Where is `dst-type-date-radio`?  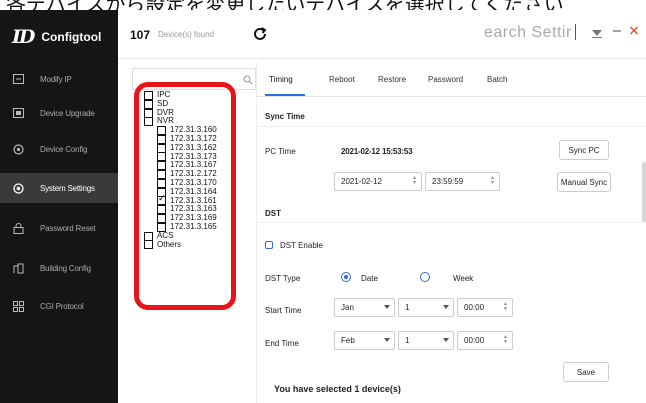
dst-type-date-radio is located at coordinates (346, 277).